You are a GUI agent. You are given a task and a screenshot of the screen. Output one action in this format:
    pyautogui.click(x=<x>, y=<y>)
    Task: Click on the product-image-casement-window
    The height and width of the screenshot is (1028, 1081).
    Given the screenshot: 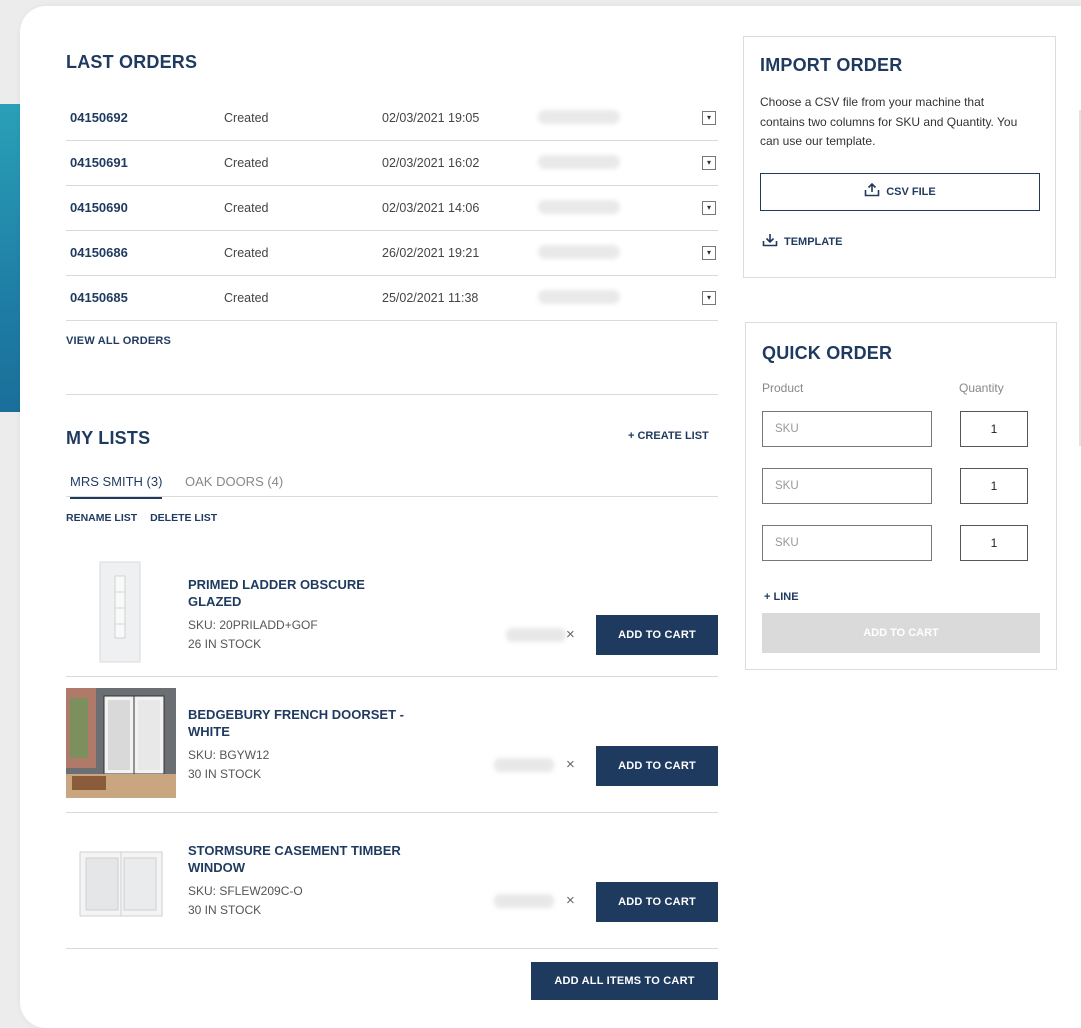 What is the action you would take?
    pyautogui.click(x=121, y=887)
    